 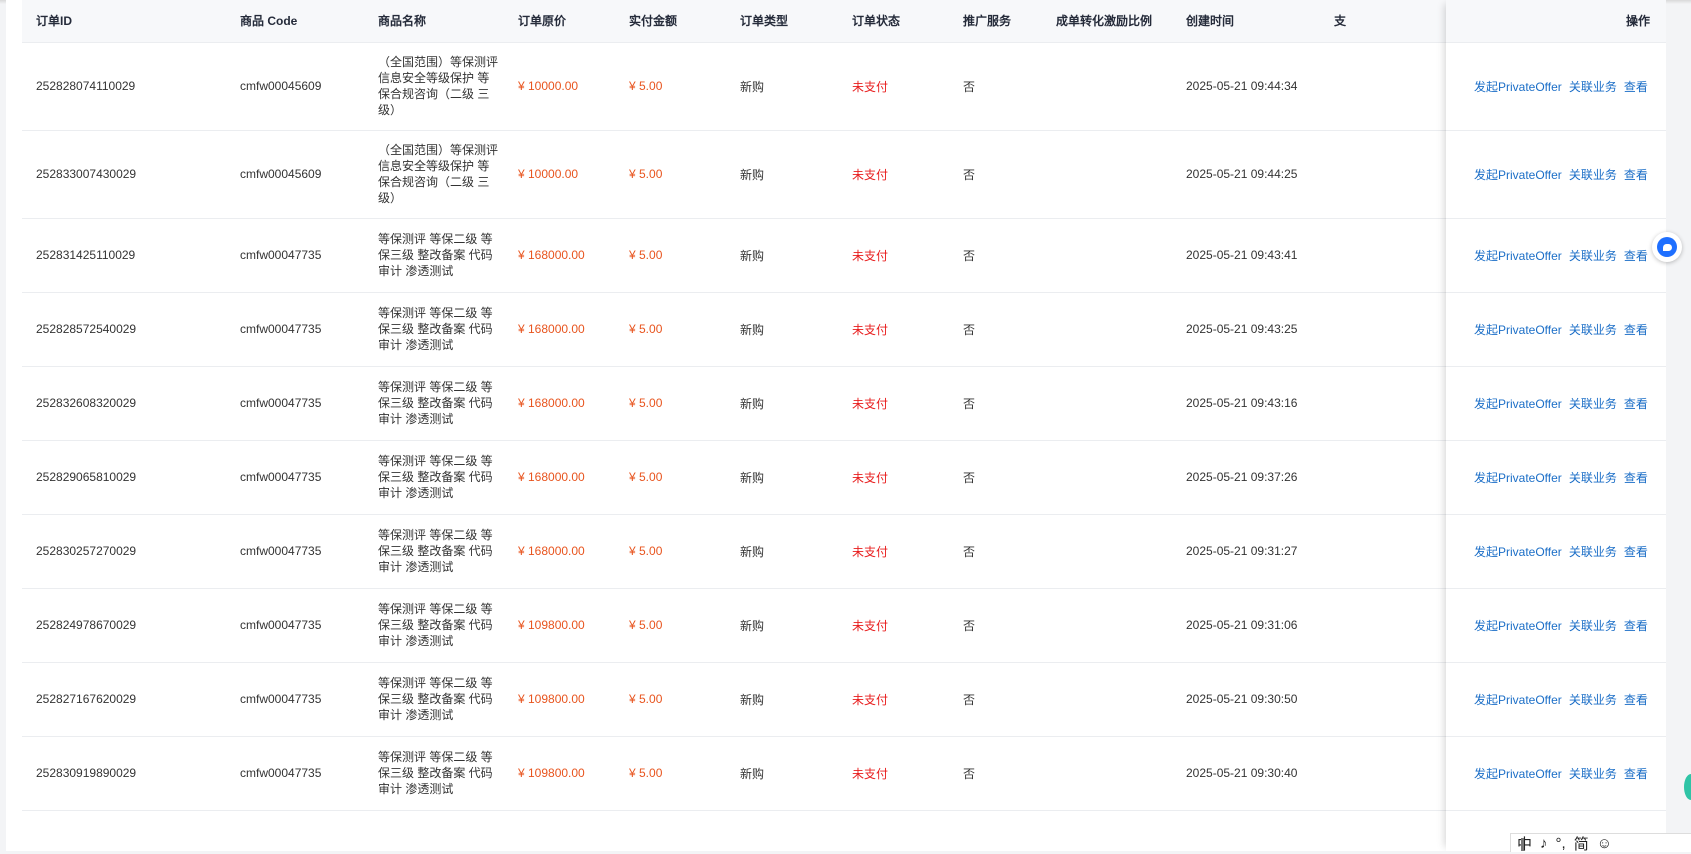 I want to click on ime-punctuation: °,, so click(x=1561, y=843).